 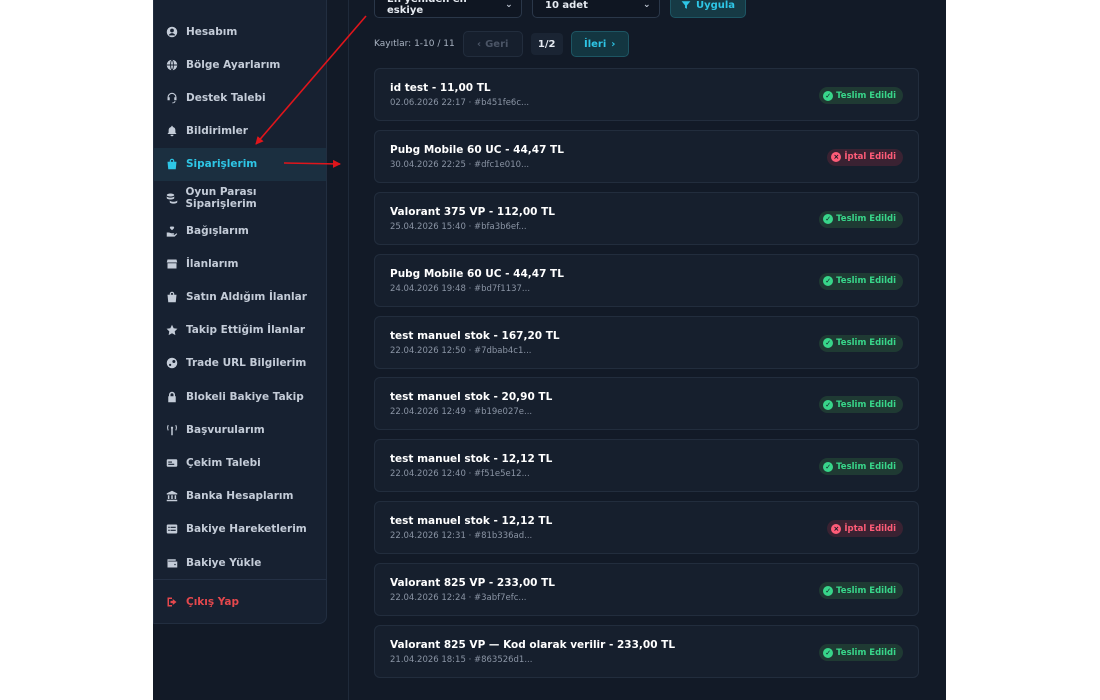 What do you see at coordinates (240, 31) in the screenshot?
I see `sidebar-item: Hesabım` at bounding box center [240, 31].